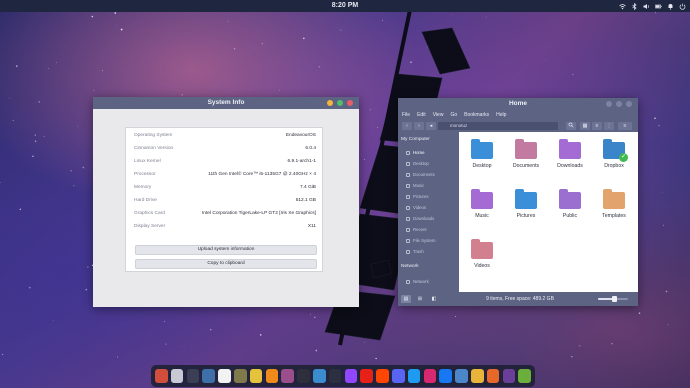 This screenshot has height=388, width=690. What do you see at coordinates (524, 376) in the screenshot?
I see `update-manager-icon` at bounding box center [524, 376].